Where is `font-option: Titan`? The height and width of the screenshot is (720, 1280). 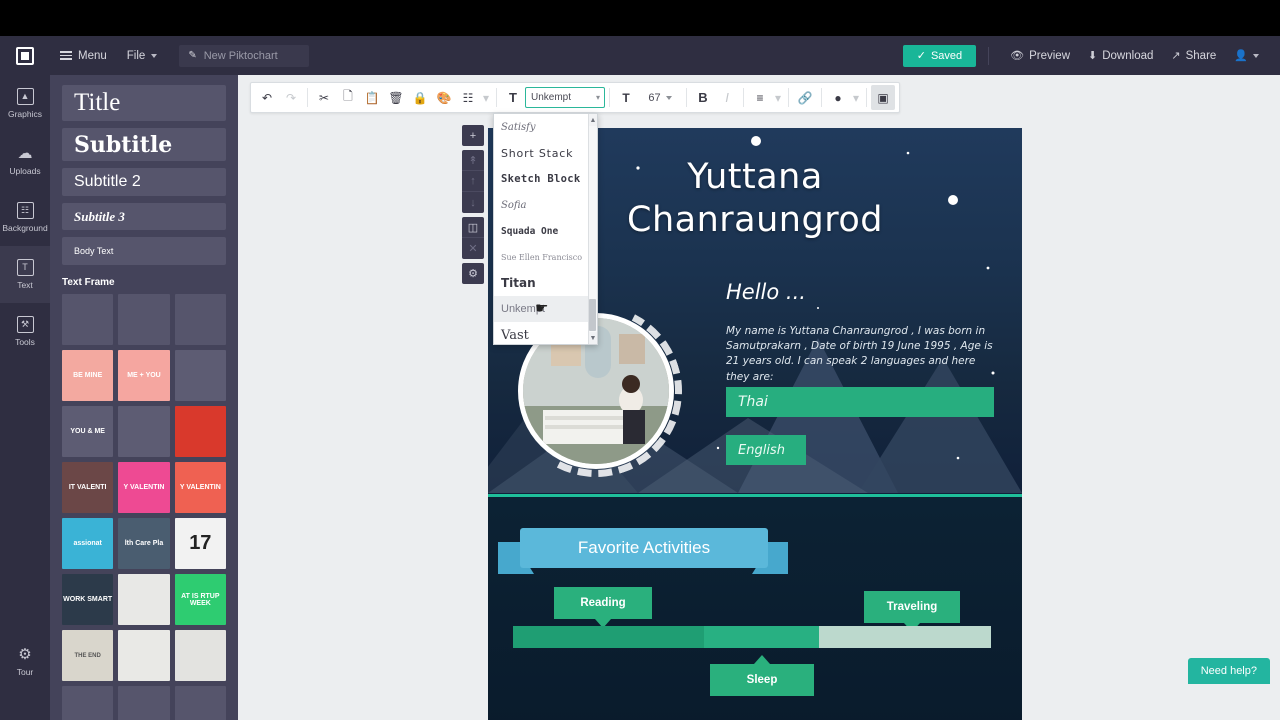
font-option: Titan is located at coordinates (542, 283).